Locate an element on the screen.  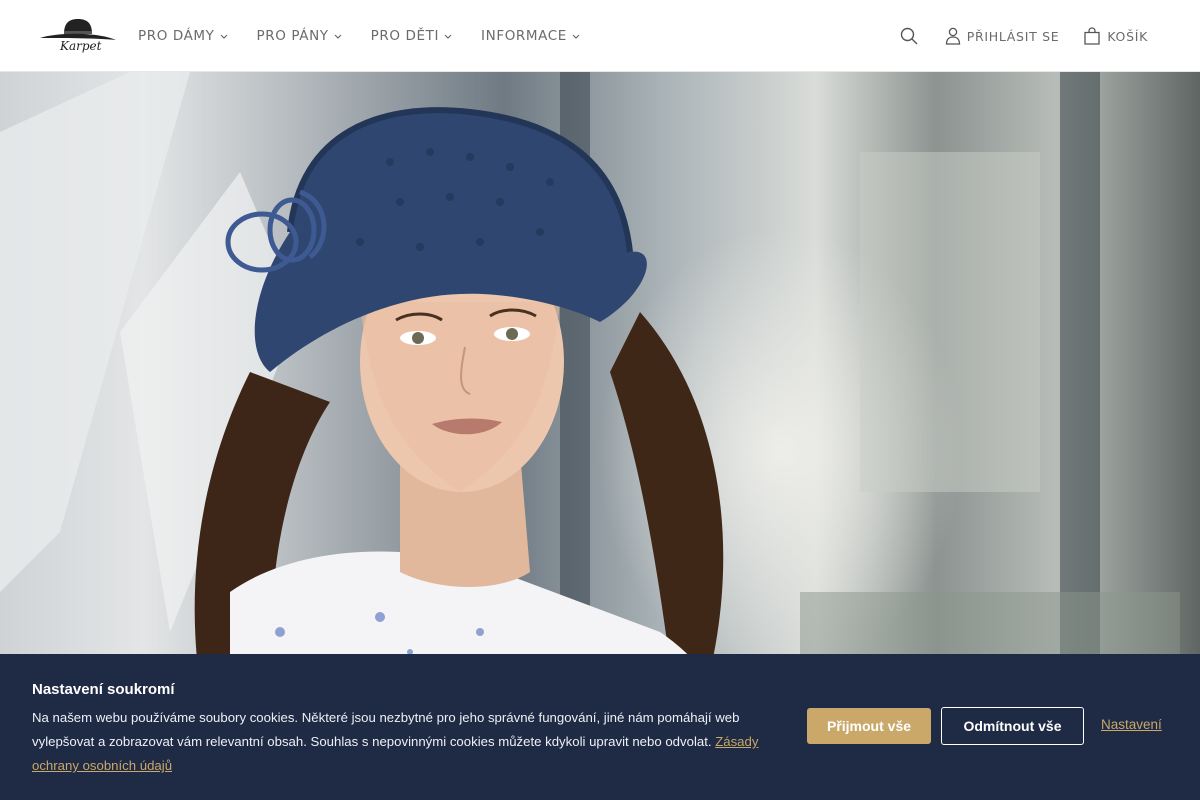
hat-logo-icon: Karpet is located at coordinates (78, 36).